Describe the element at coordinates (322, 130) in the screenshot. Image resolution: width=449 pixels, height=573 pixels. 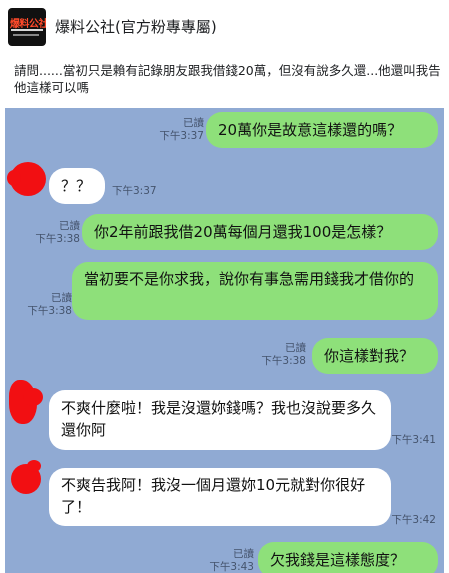
I see `message-bubble-outgoing: 20萬你是故意這樣還的嗎？` at that location.